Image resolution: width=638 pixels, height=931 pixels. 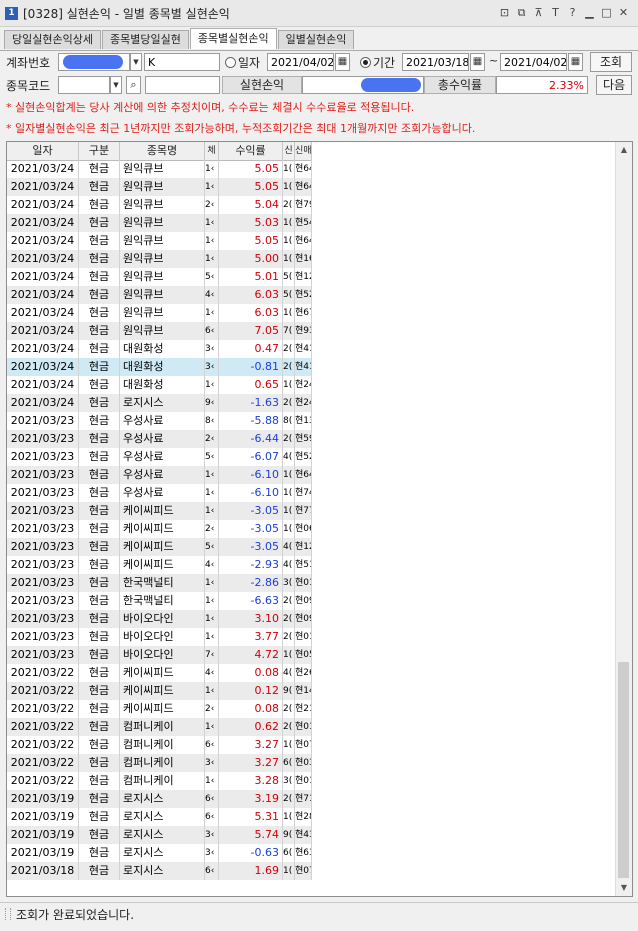 What do you see at coordinates (99, 151) in the screenshot?
I see `header-type: 구분` at bounding box center [99, 151].